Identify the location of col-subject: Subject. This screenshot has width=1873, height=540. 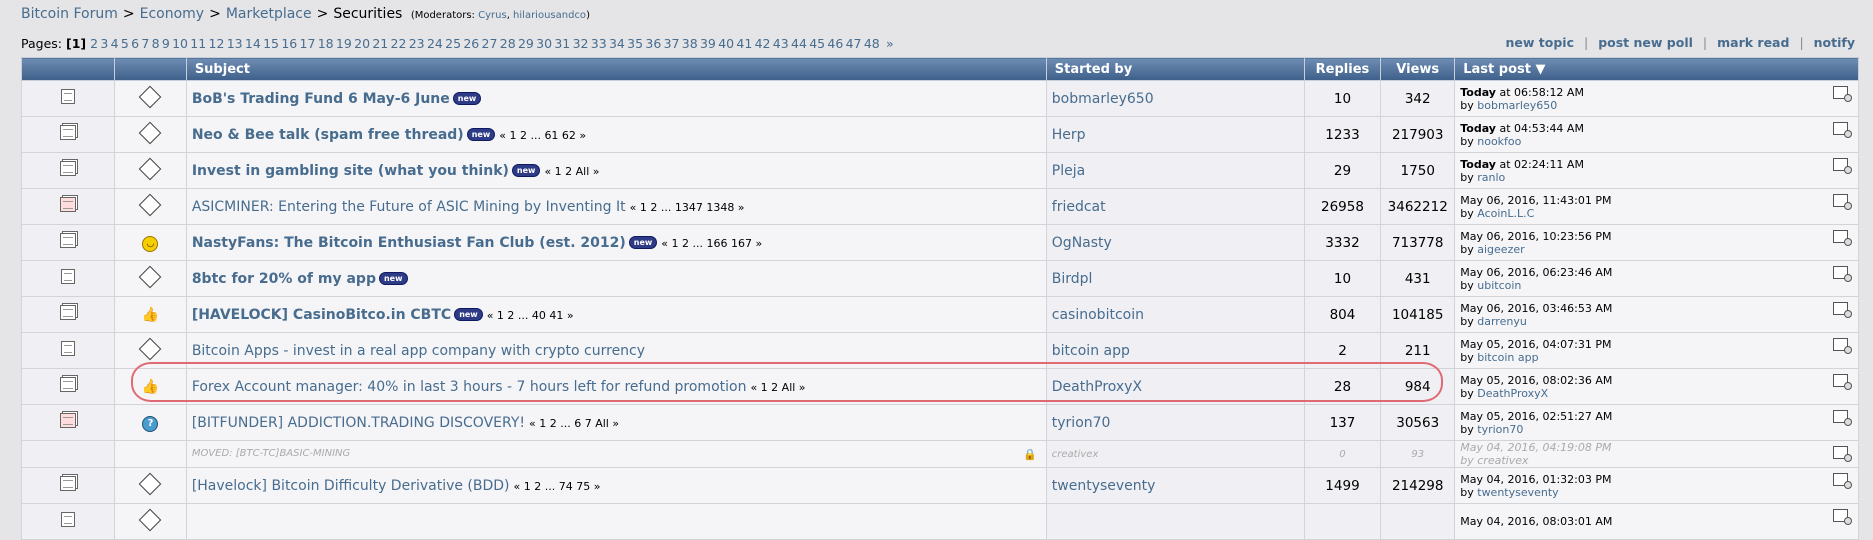
(616, 69).